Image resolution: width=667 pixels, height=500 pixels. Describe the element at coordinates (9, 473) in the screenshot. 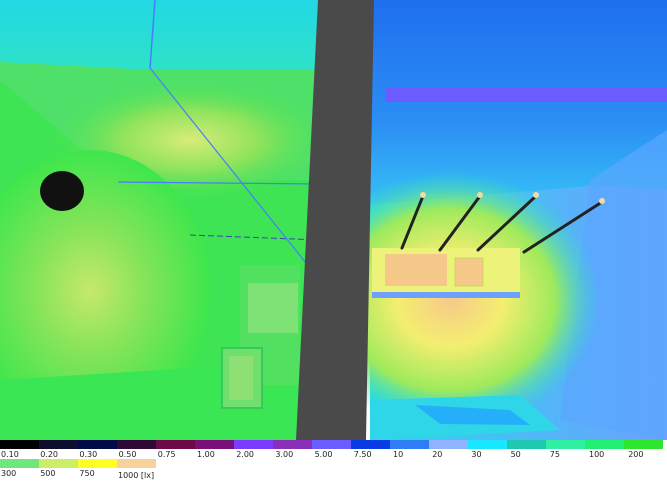

I see `legend-label: 300` at that location.